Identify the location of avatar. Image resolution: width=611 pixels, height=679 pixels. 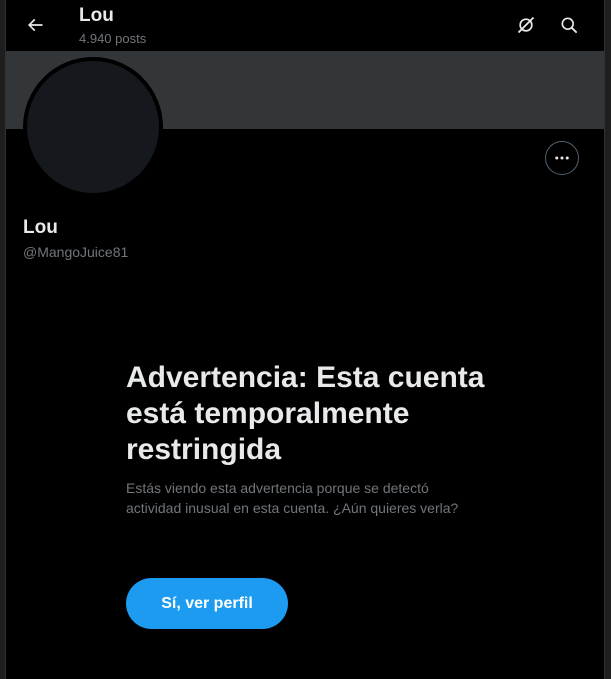
(93, 127).